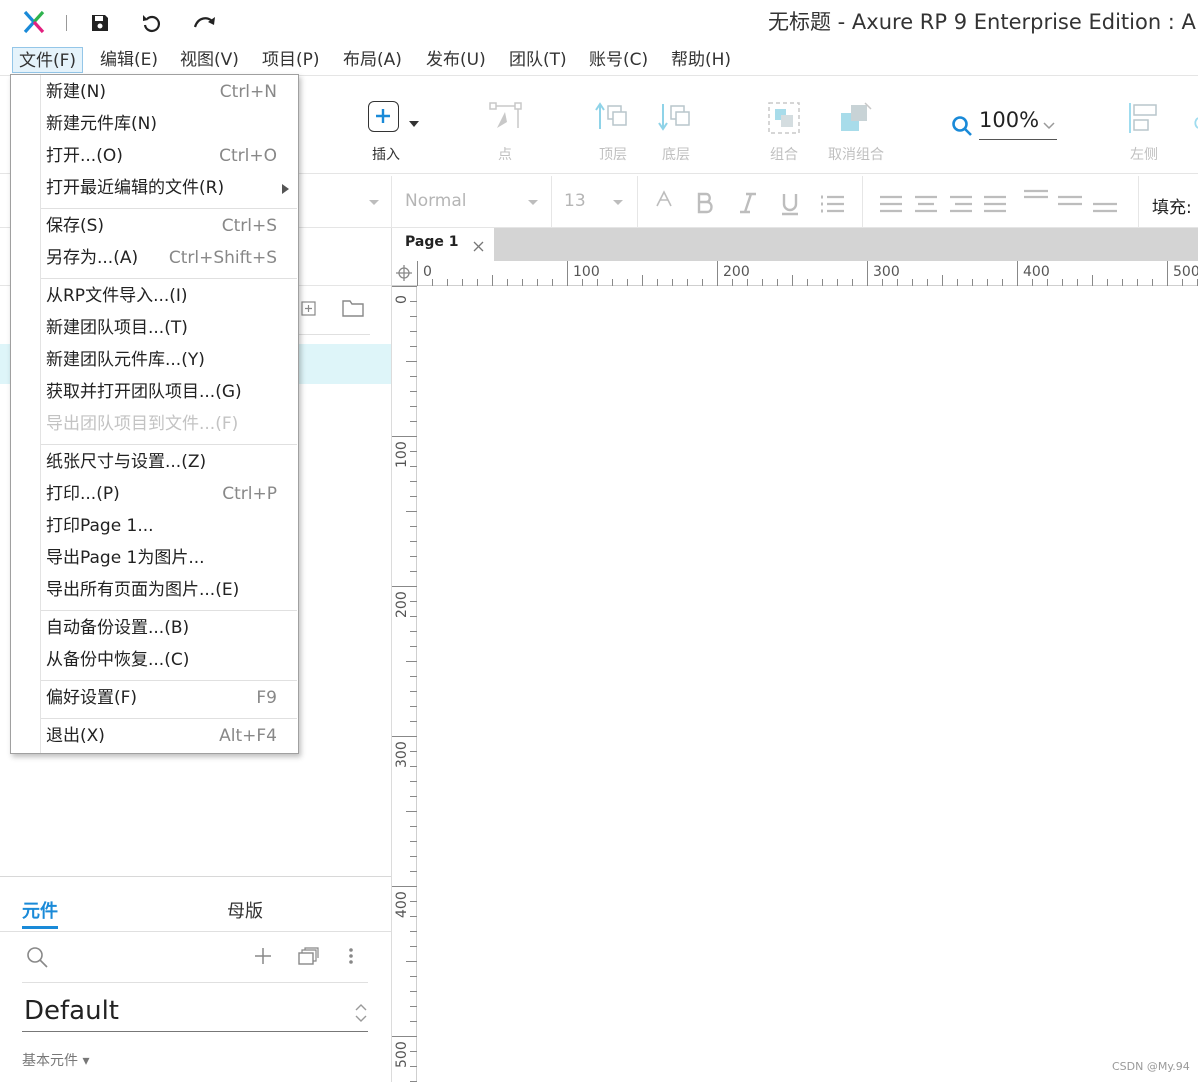 This screenshot has width=1198, height=1082. Describe the element at coordinates (372, 60) in the screenshot. I see `menu-layout: 布局(A)` at that location.